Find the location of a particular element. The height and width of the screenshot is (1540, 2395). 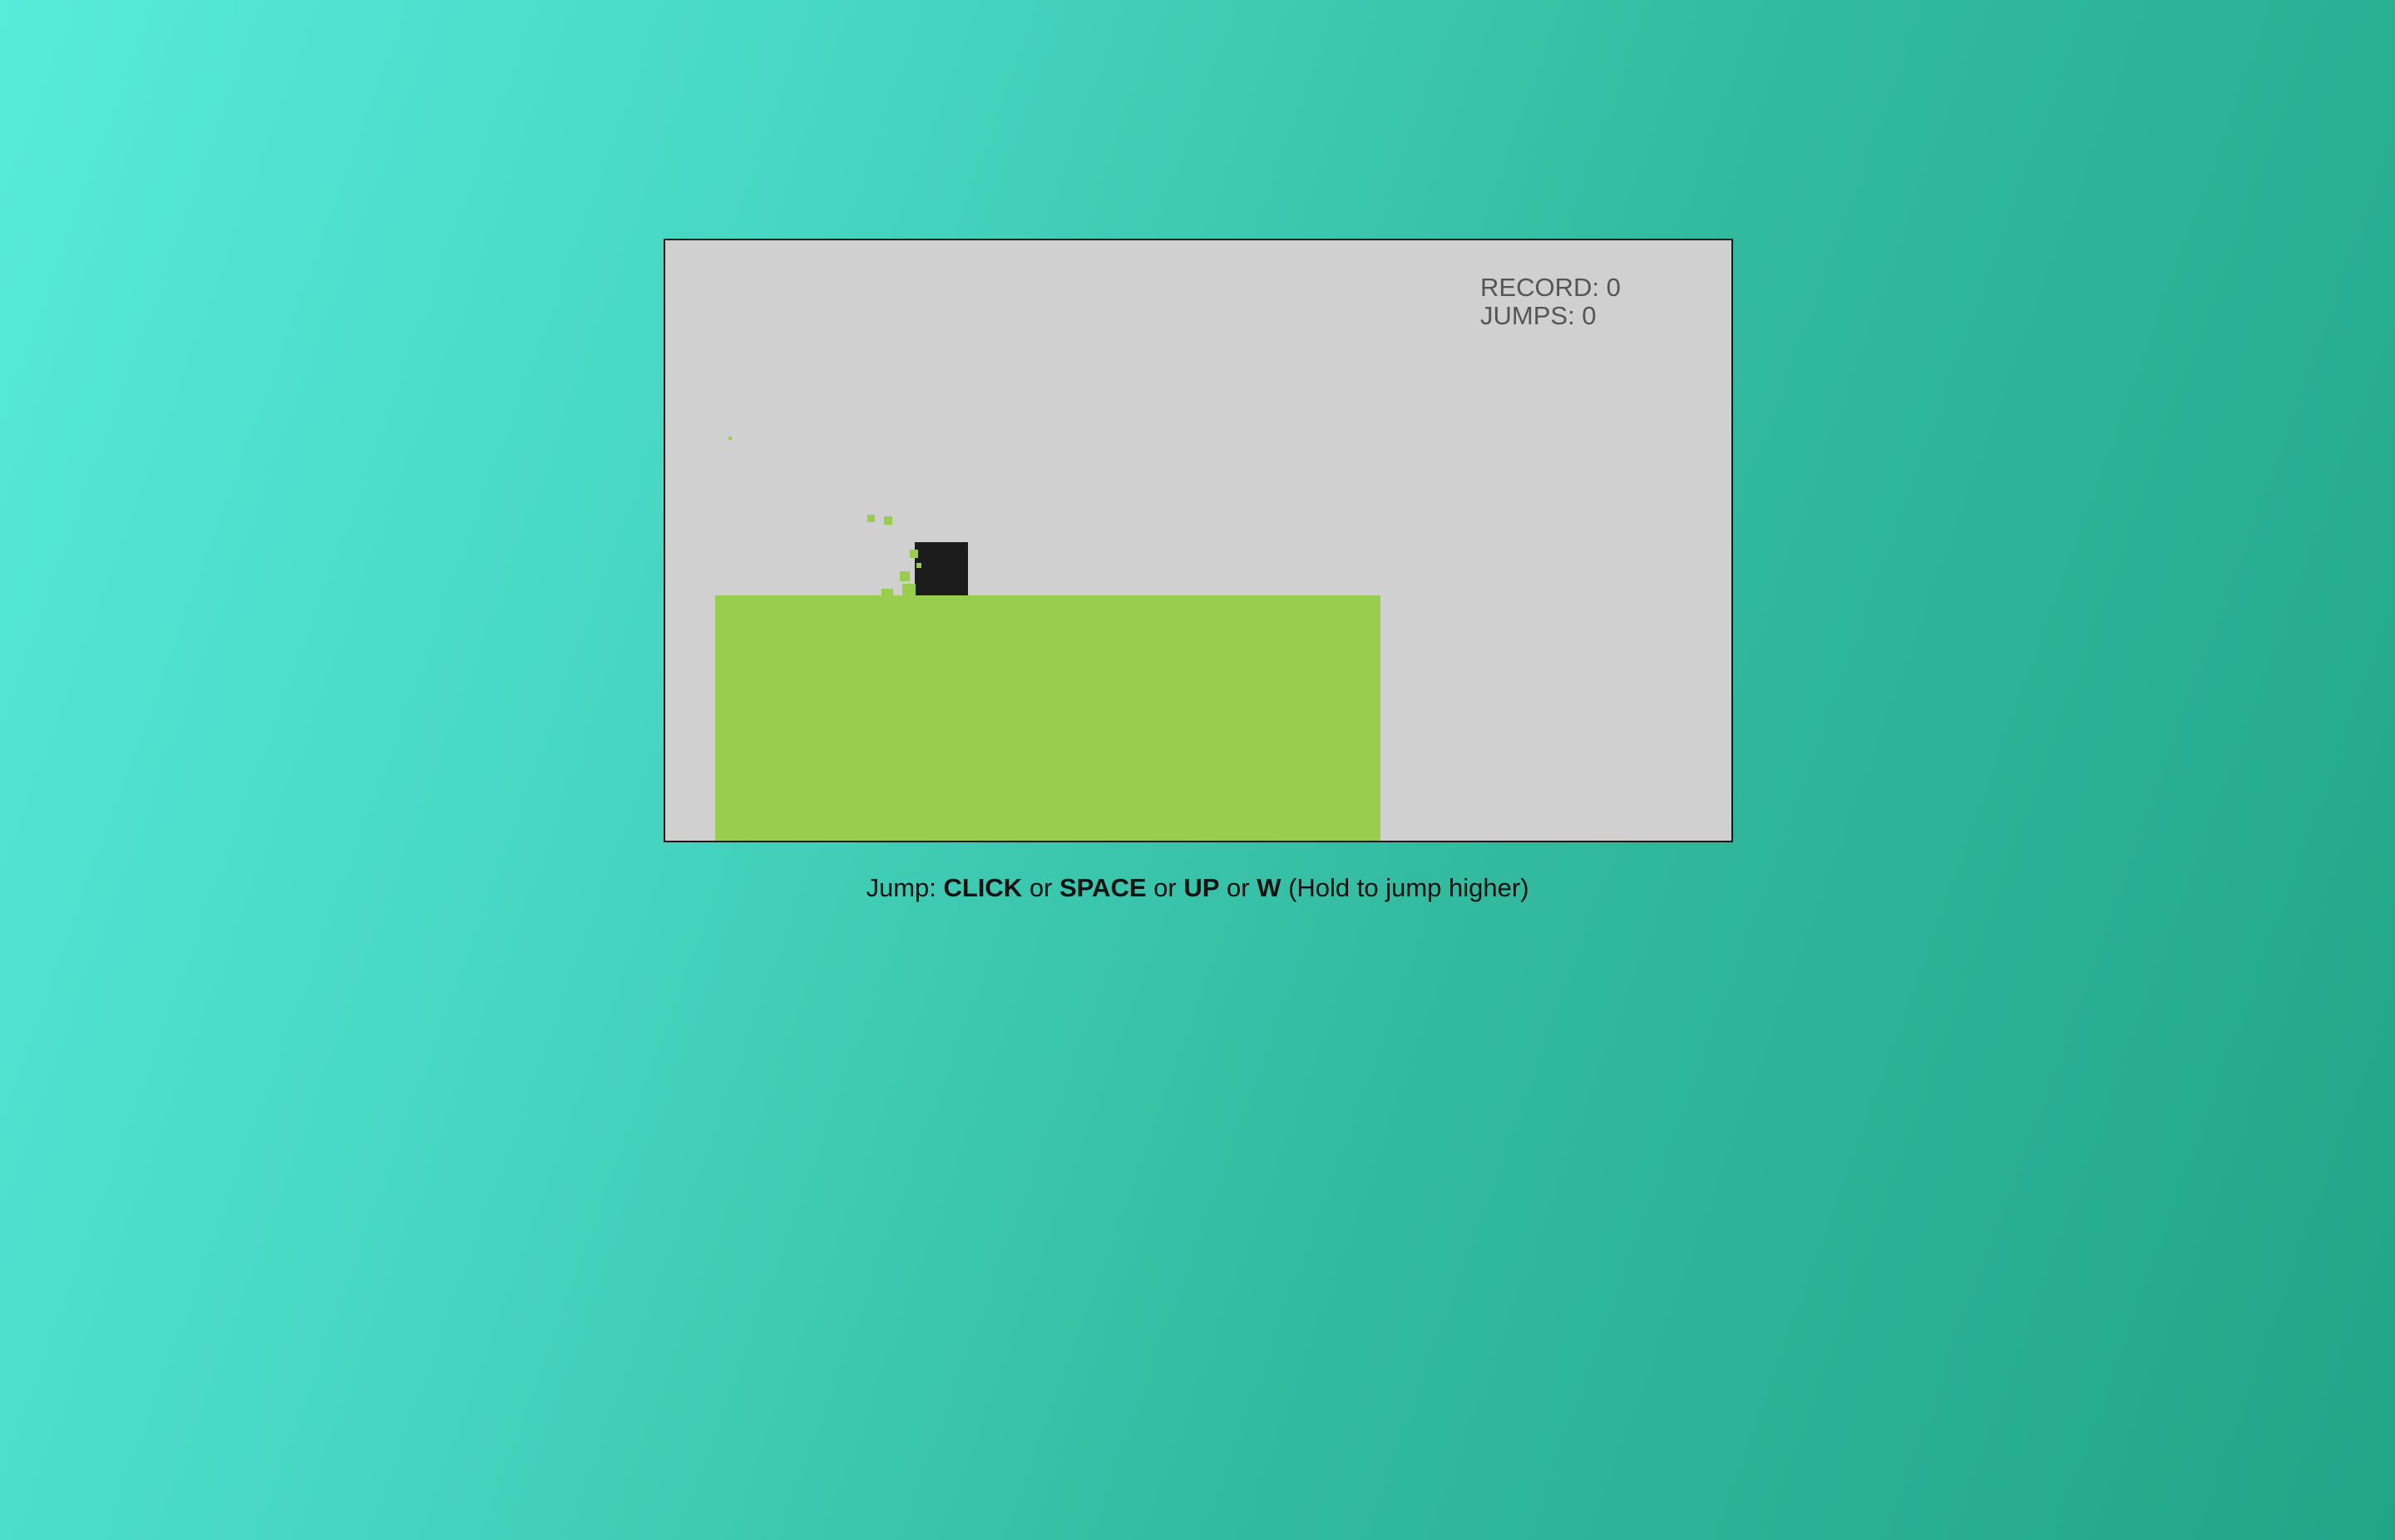

player-block is located at coordinates (941, 568).